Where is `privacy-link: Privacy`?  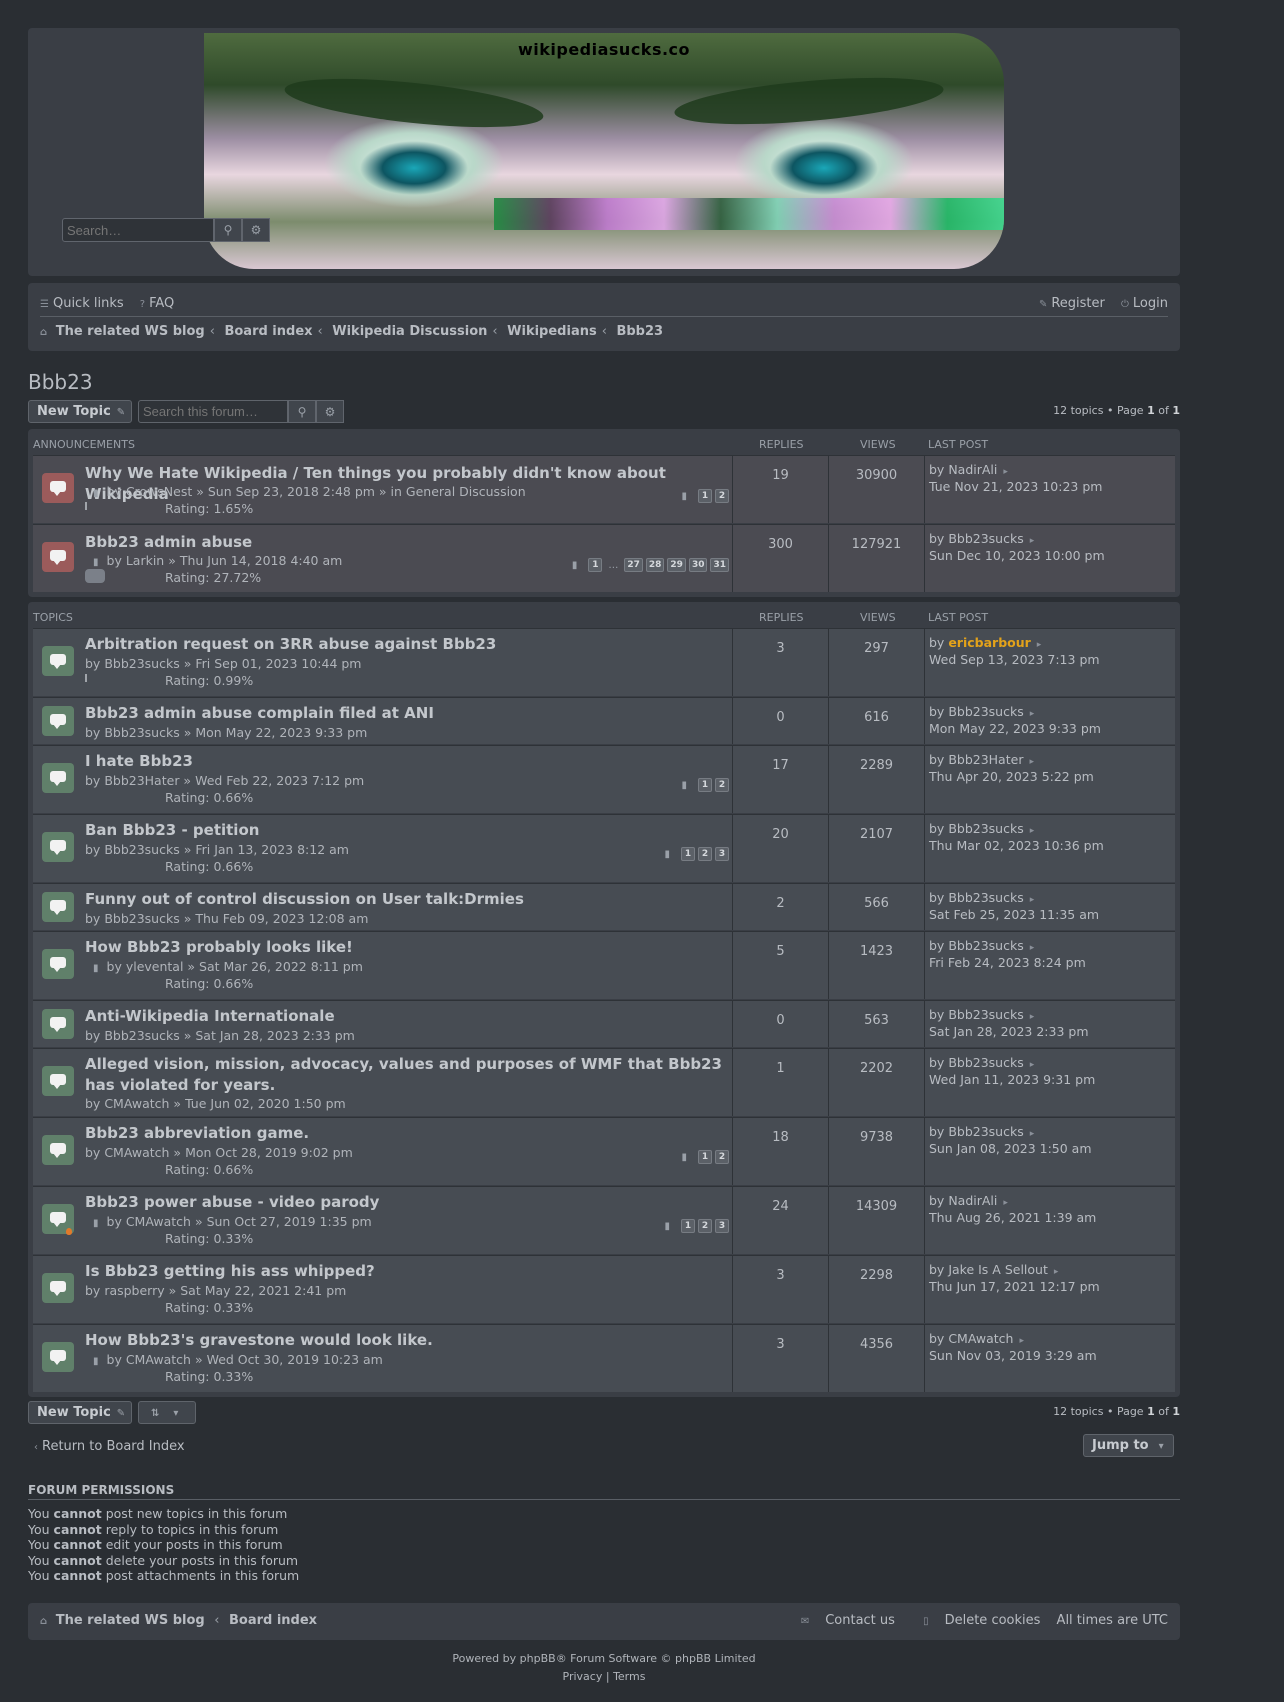
privacy-link: Privacy is located at coordinates (583, 1676).